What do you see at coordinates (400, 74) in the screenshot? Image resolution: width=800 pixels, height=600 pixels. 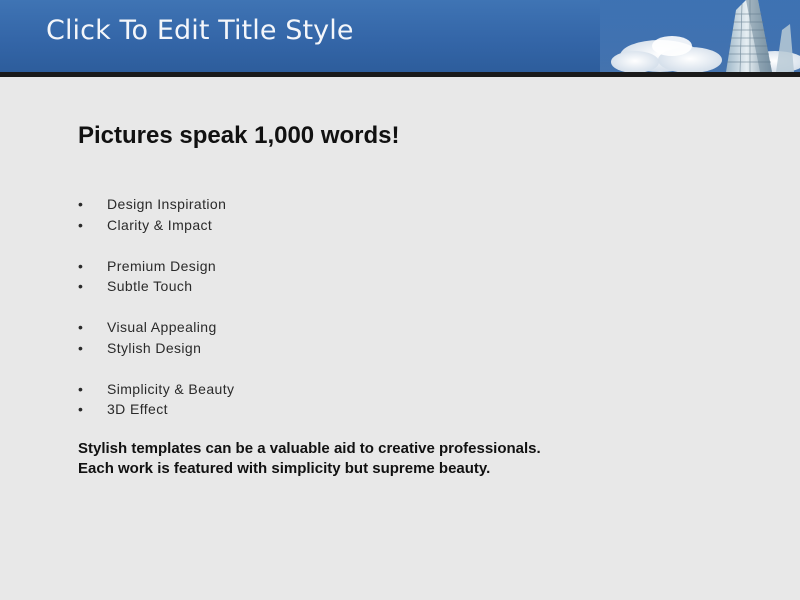 I see `title-bar-divider` at bounding box center [400, 74].